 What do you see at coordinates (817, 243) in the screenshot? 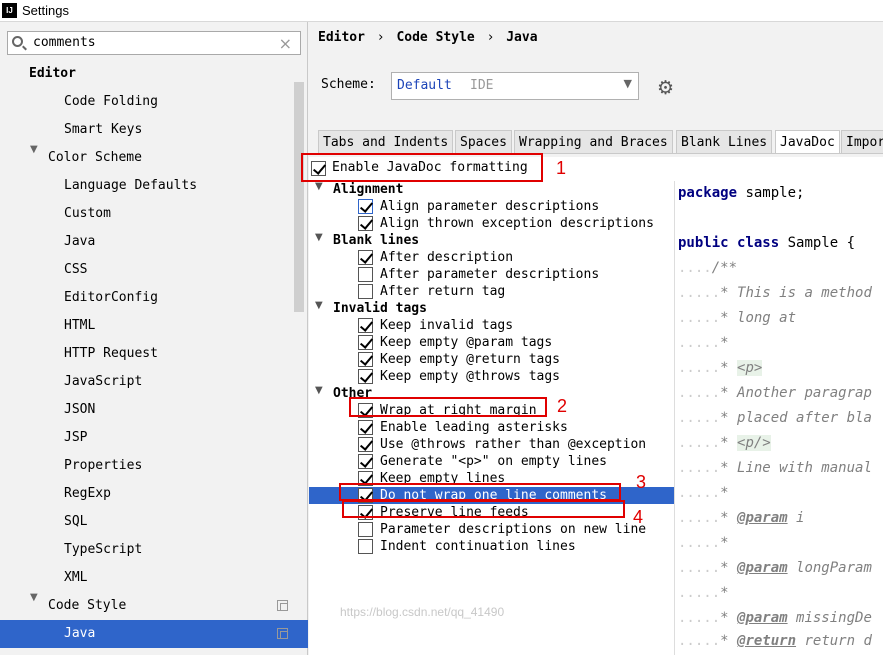
I see `code-text: Sample {` at bounding box center [817, 243].